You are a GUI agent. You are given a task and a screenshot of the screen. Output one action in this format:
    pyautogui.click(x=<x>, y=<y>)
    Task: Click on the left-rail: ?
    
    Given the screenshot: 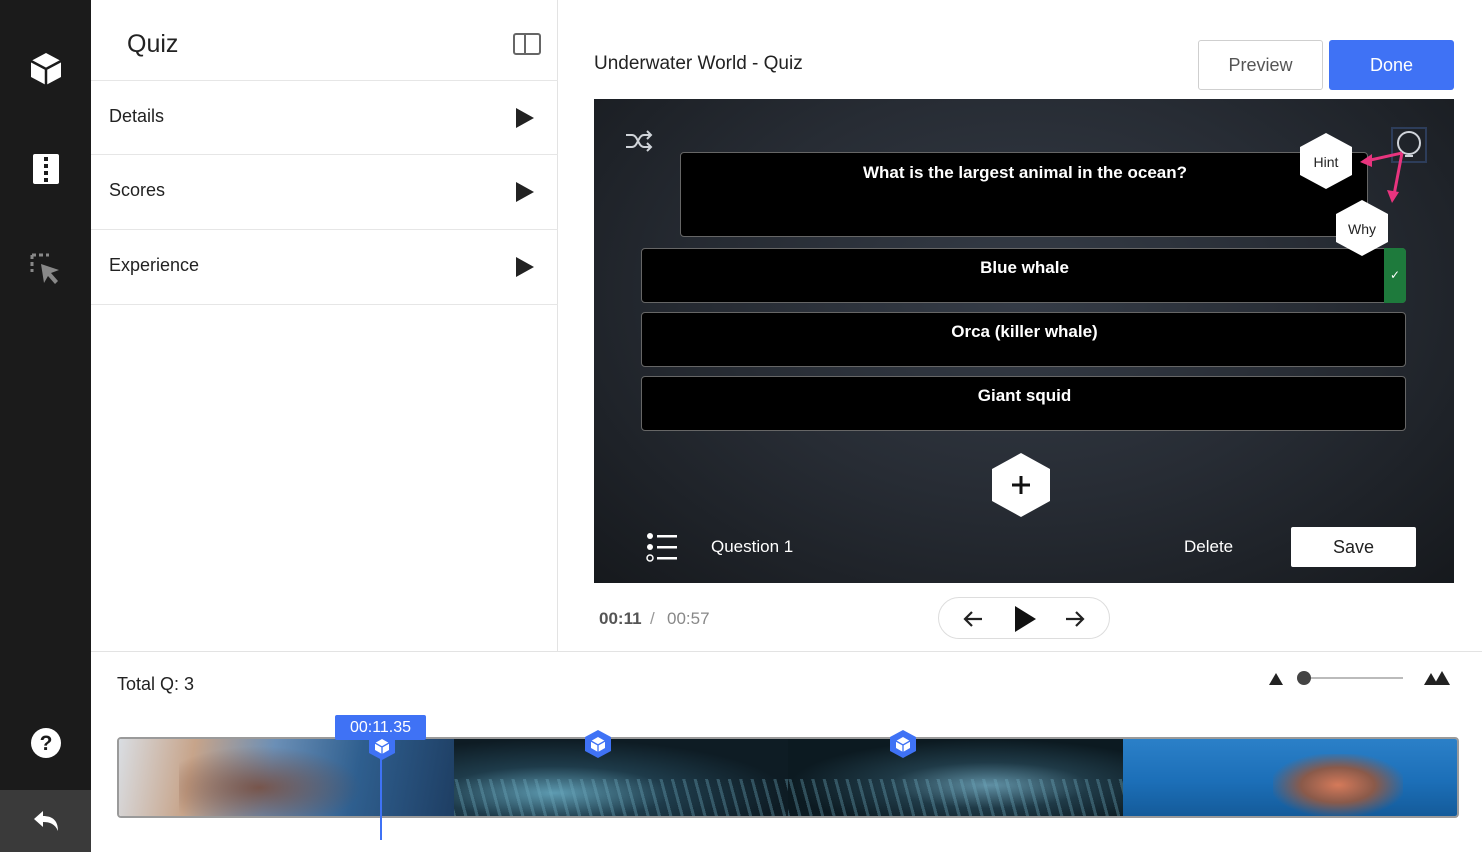 What is the action you would take?
    pyautogui.click(x=45, y=426)
    